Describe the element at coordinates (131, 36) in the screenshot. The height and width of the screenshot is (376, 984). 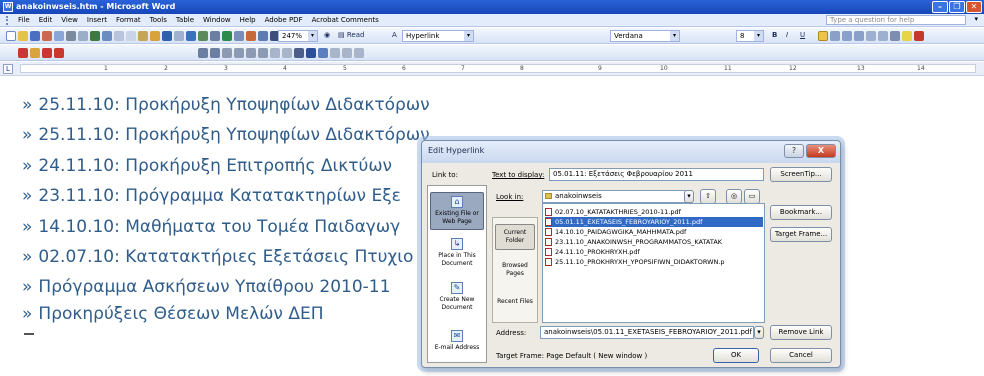
I see `copy-icon` at that location.